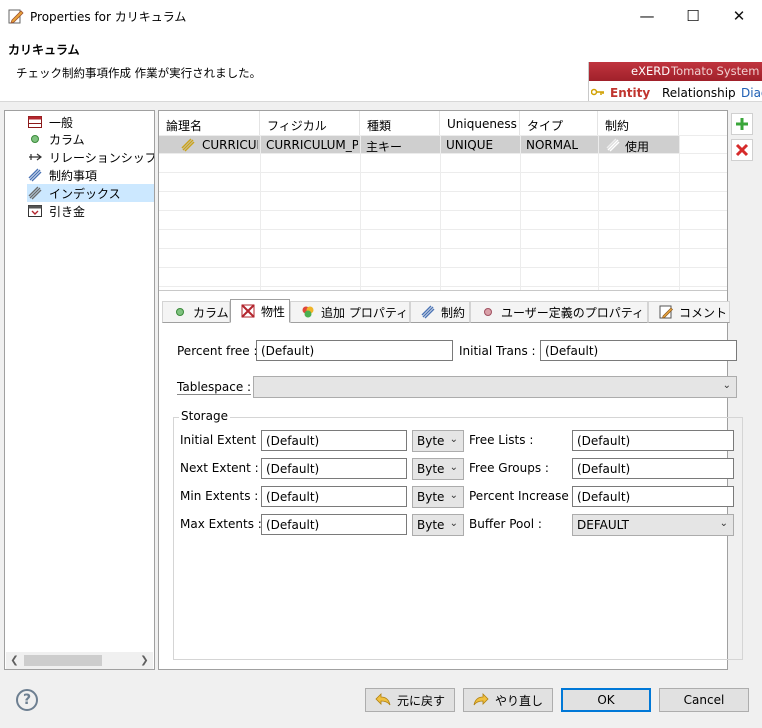  I want to click on percent-increase-input: (Default), so click(653, 496).